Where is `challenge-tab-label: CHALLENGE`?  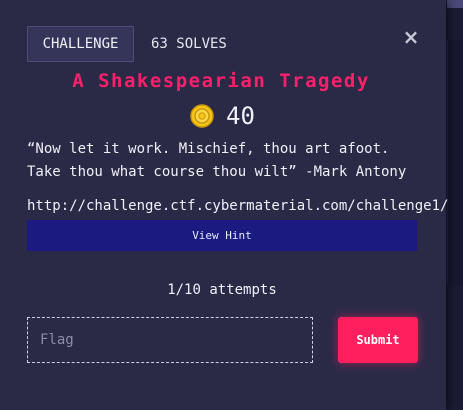 challenge-tab-label: CHALLENGE is located at coordinates (80, 44).